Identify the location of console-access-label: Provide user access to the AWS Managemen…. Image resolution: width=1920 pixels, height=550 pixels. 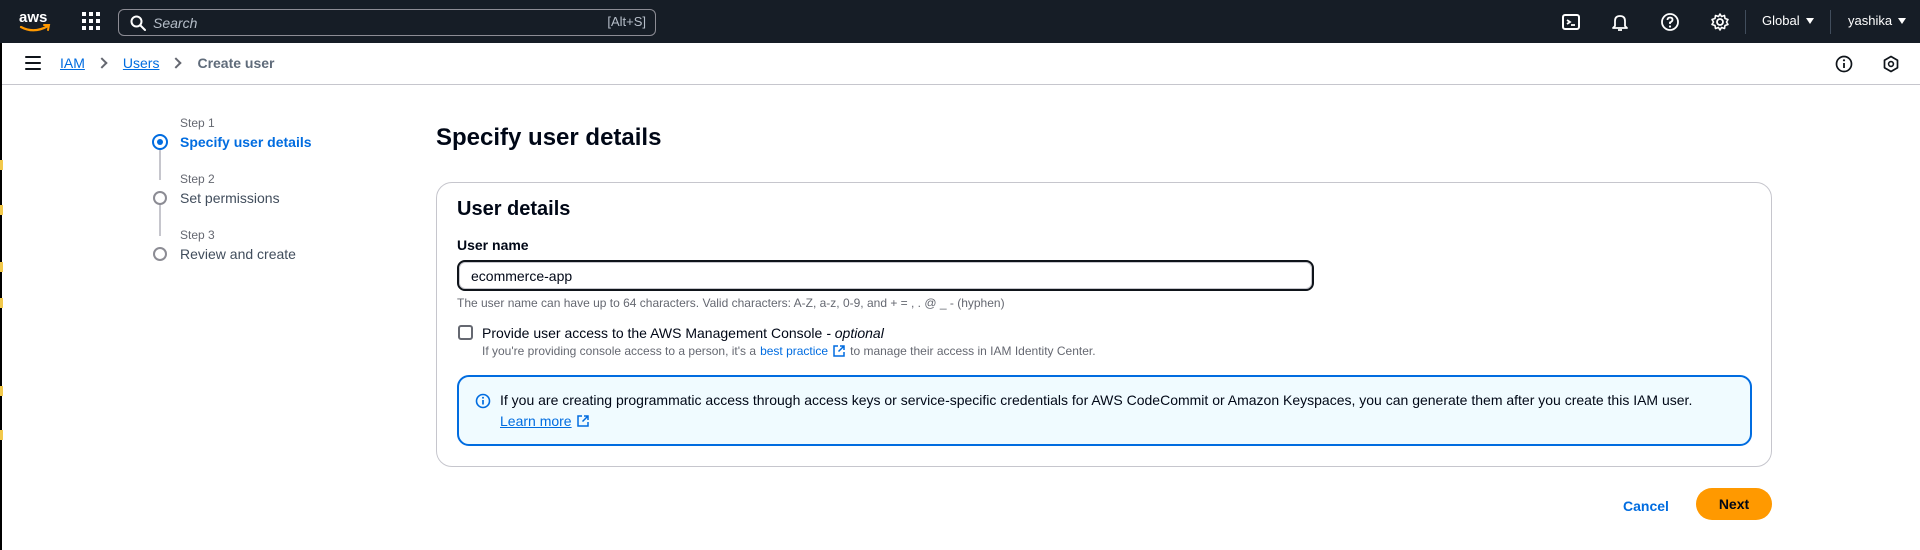
(683, 333).